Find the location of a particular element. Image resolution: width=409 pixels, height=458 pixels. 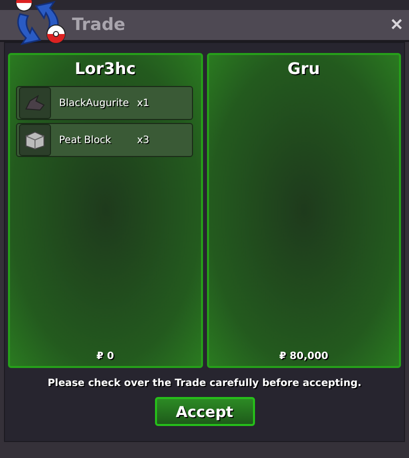

item-slot: Peat Block x3 is located at coordinates (104, 140).